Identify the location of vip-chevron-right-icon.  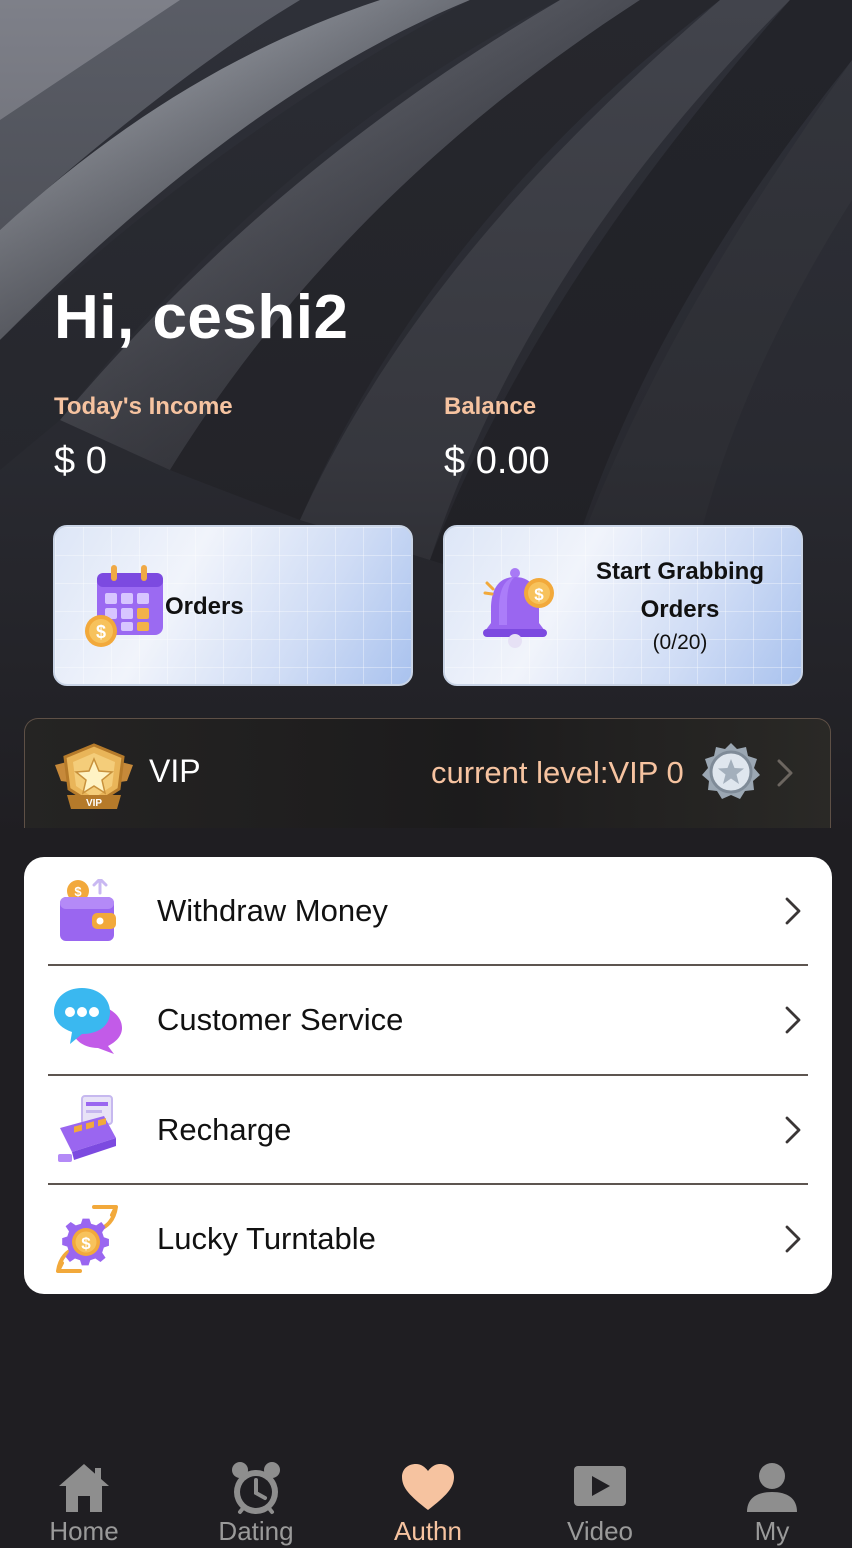
(785, 775).